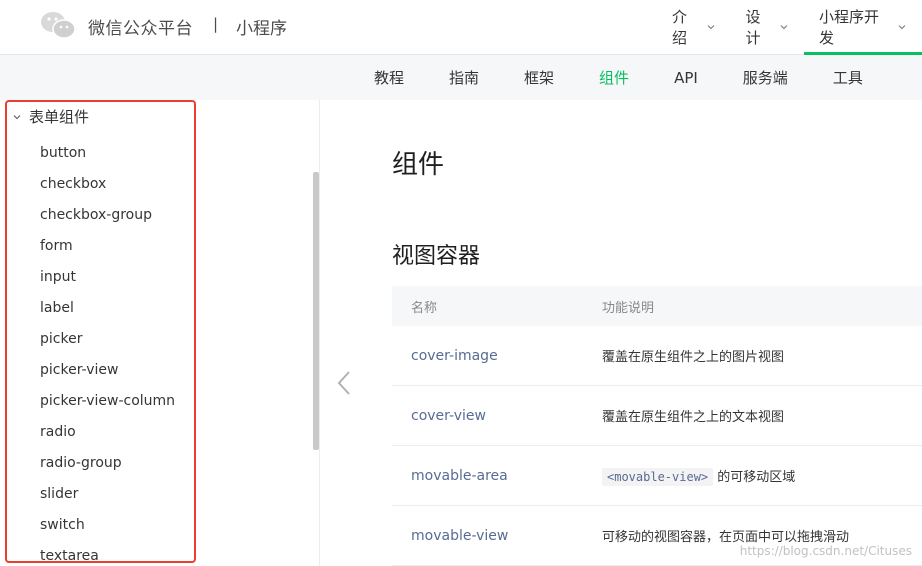  I want to click on sub-nav-tools: 工具, so click(848, 77).